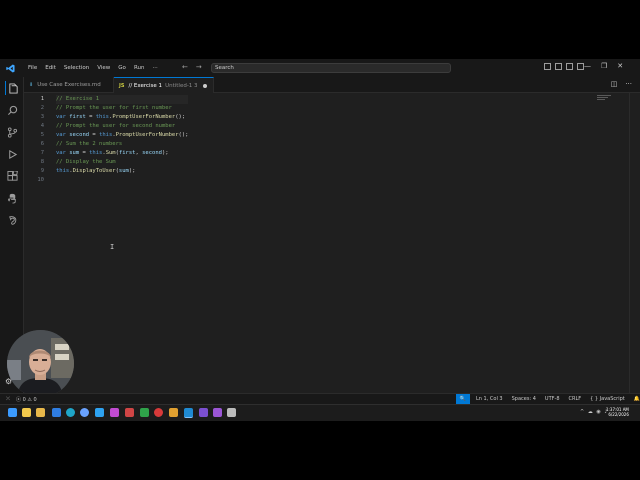 This screenshot has height=480, width=640. I want to click on app-purple-icon, so click(114, 412).